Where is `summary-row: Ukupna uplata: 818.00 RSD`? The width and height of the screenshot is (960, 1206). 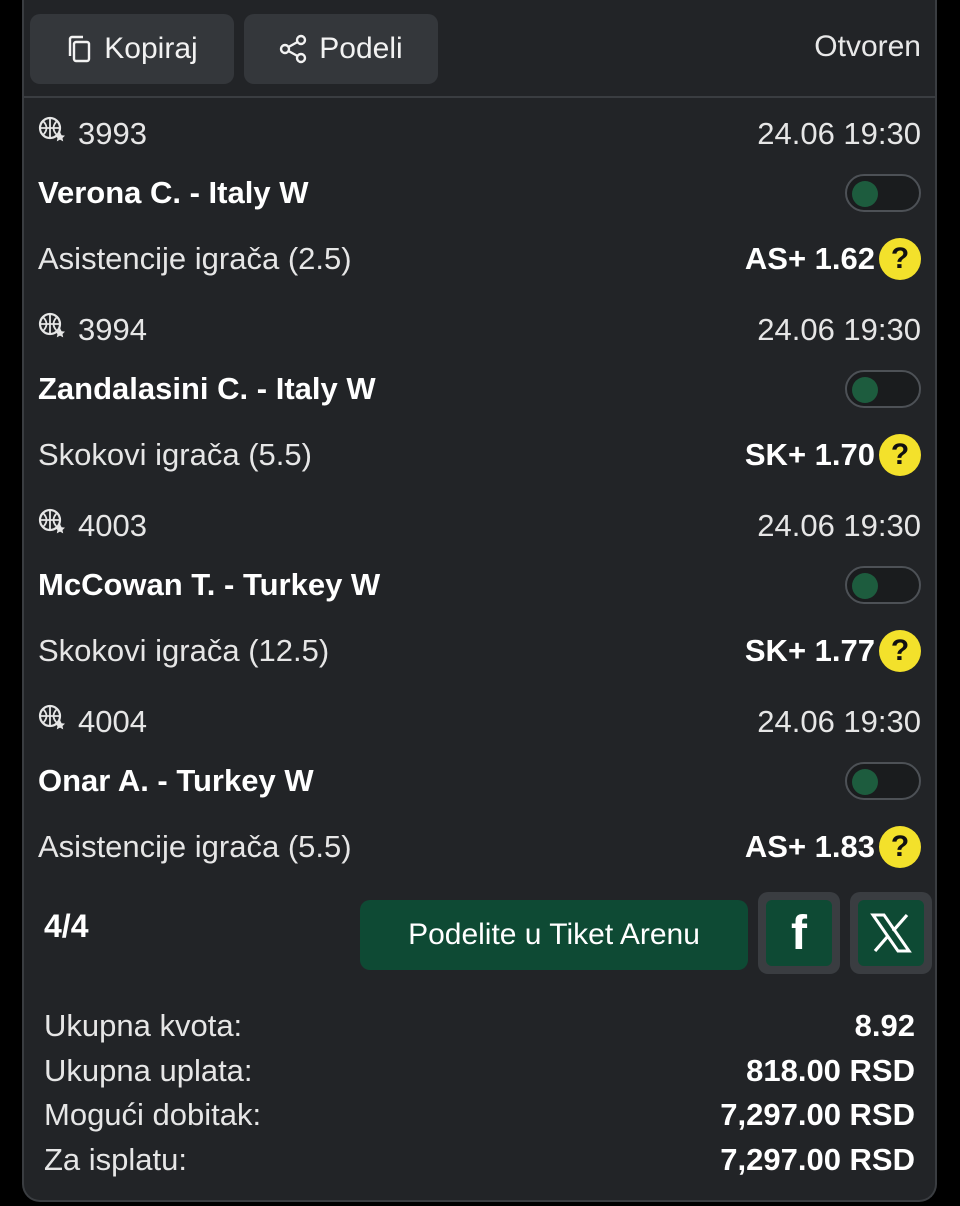 summary-row: Ukupna uplata: 818.00 RSD is located at coordinates (479, 1075).